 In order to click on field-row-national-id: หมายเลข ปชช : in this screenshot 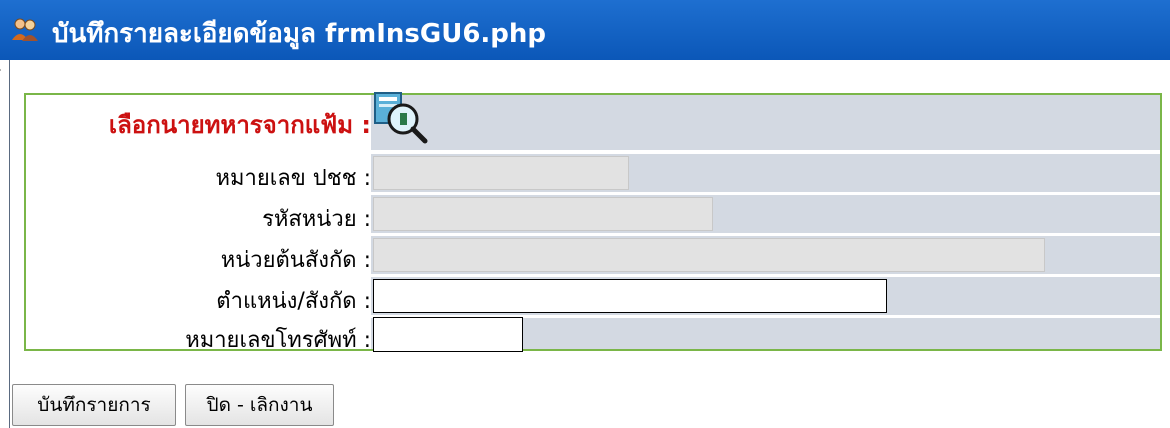, I will do `click(593, 173)`.